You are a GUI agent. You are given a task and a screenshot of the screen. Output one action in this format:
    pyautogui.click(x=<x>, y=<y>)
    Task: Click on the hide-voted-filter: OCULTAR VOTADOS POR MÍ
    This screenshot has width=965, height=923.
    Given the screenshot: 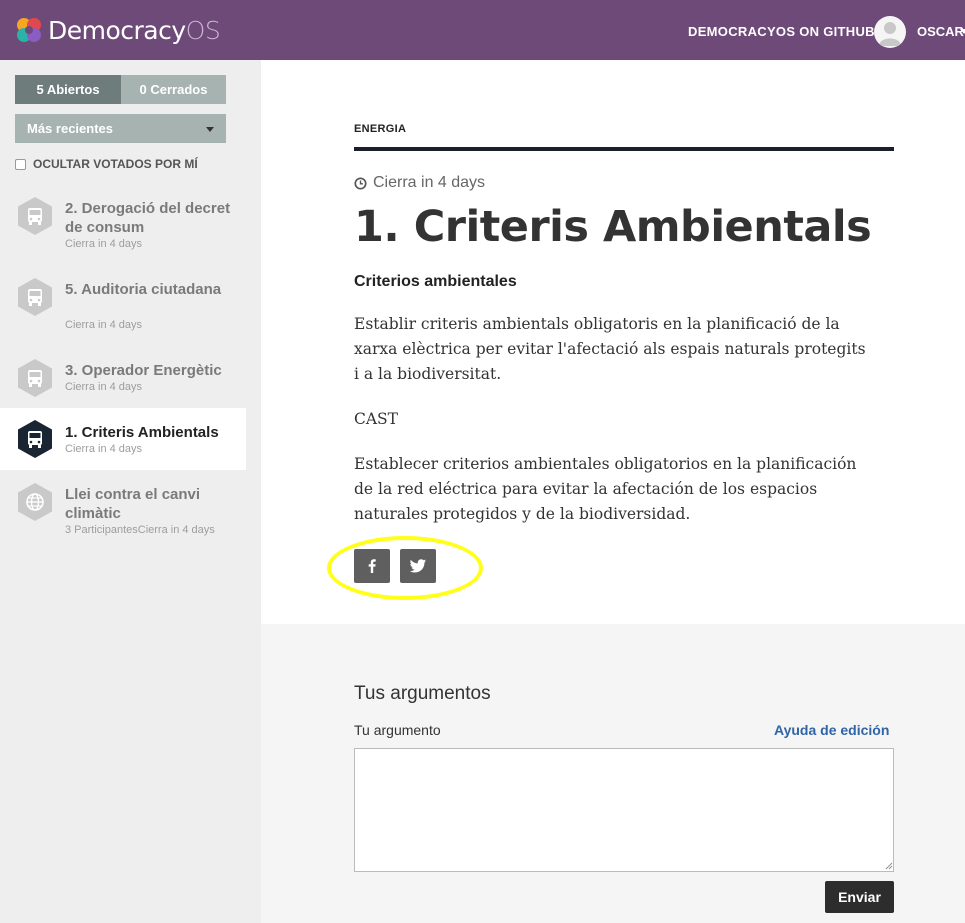 What is the action you would take?
    pyautogui.click(x=106, y=164)
    